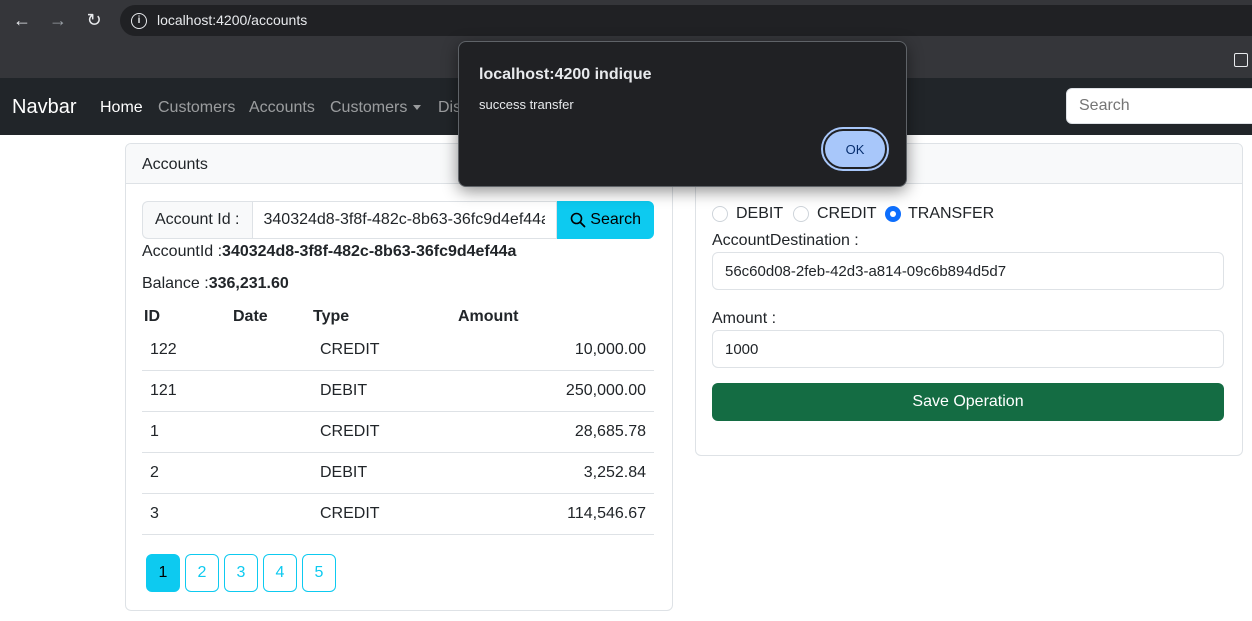 The height and width of the screenshot is (621, 1252). What do you see at coordinates (154, 472) in the screenshot?
I see `cell-id: 2` at bounding box center [154, 472].